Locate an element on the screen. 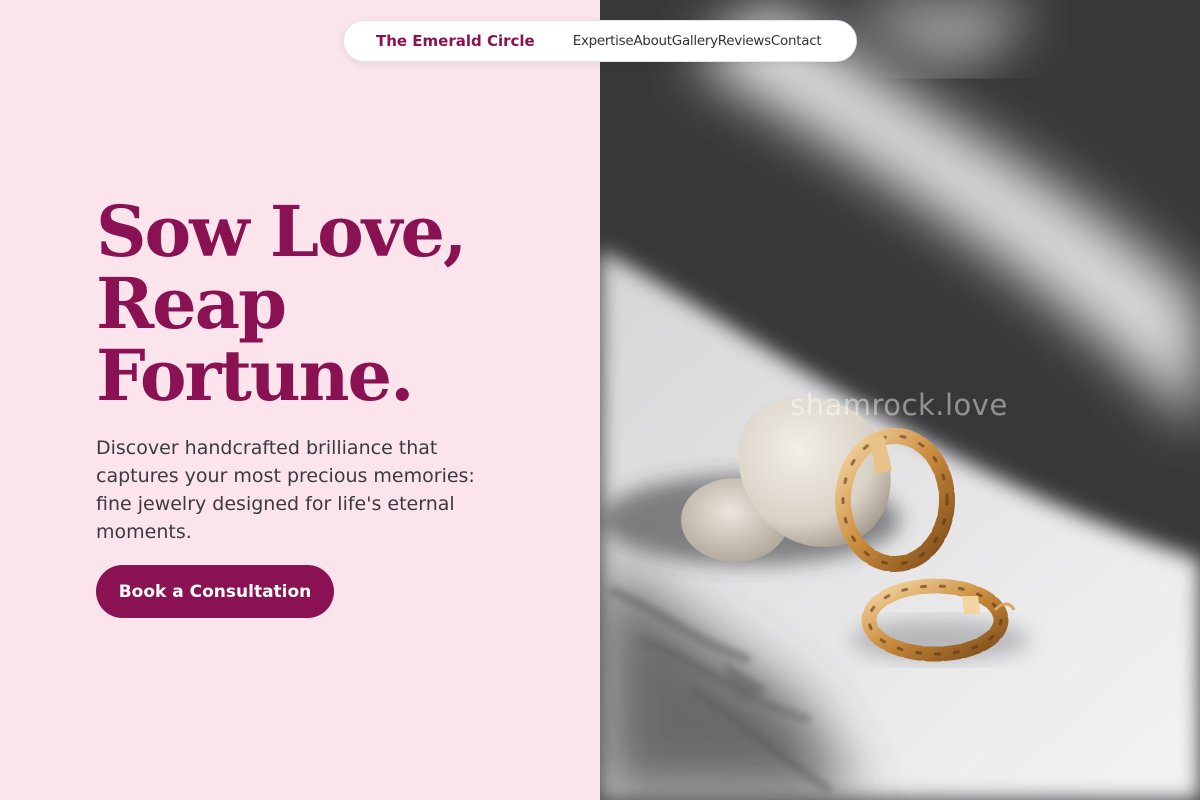 The height and width of the screenshot is (800, 1200). brand-logo-text: The Emerald Circle is located at coordinates (455, 41).